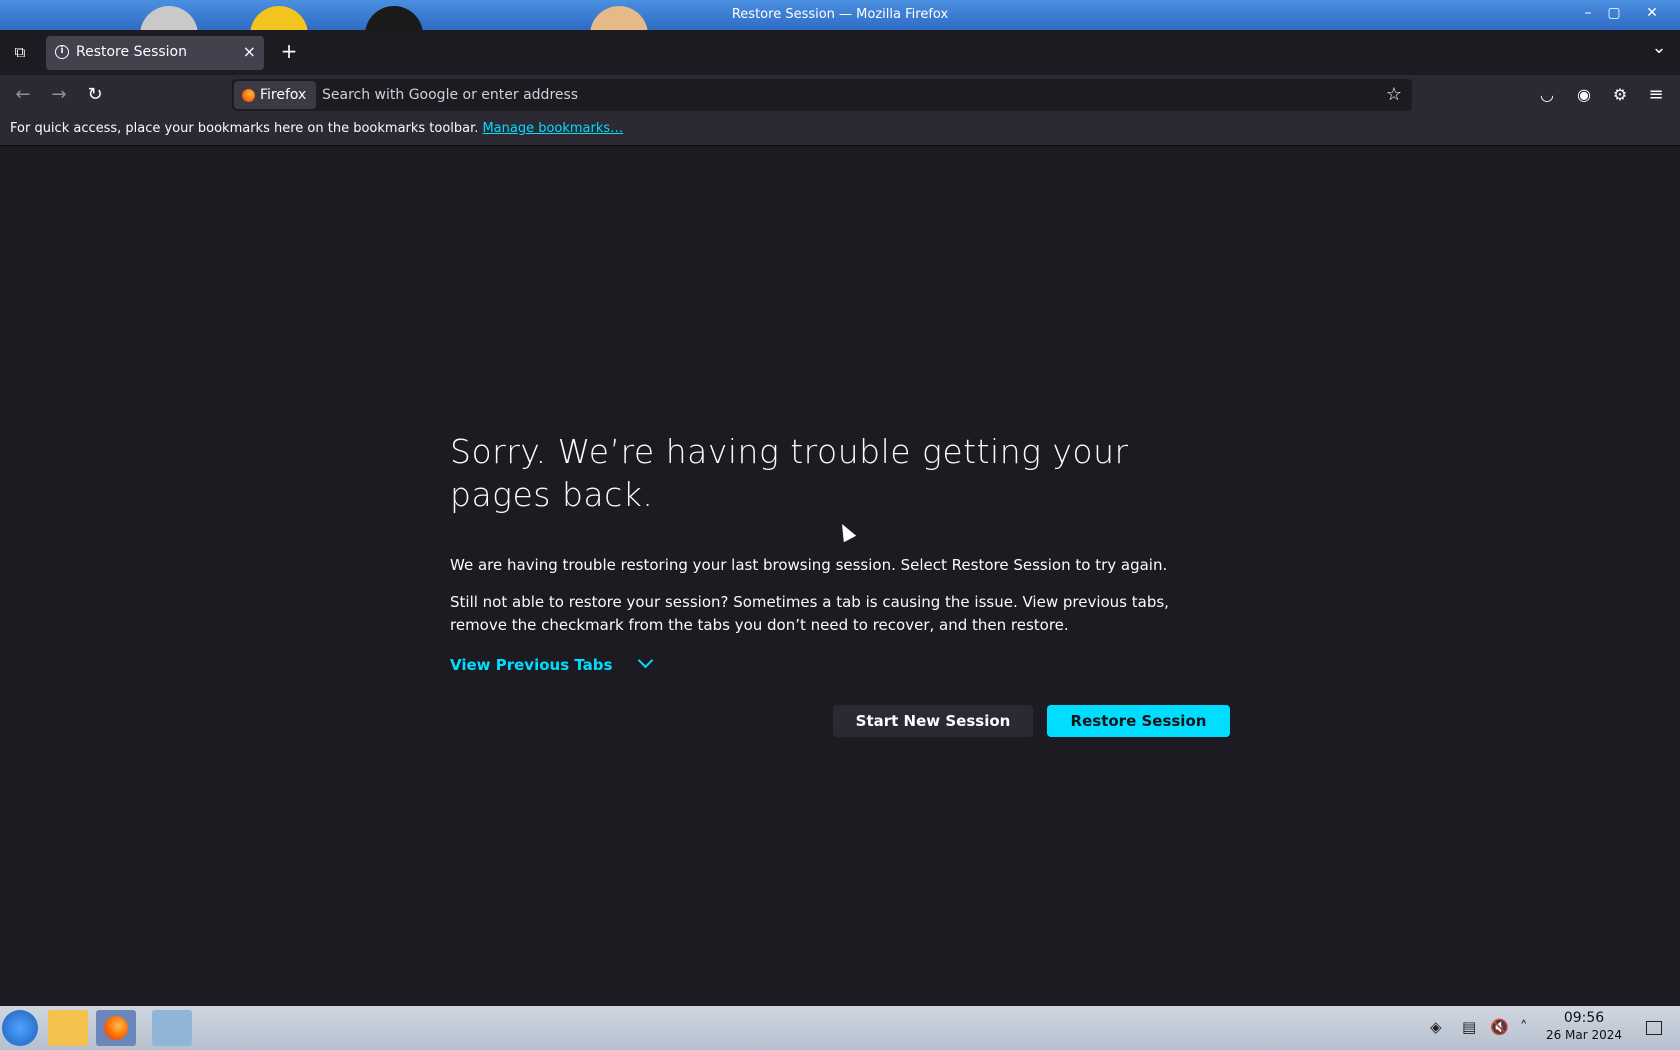  I want to click on network-icon: ◈, so click(1436, 1027).